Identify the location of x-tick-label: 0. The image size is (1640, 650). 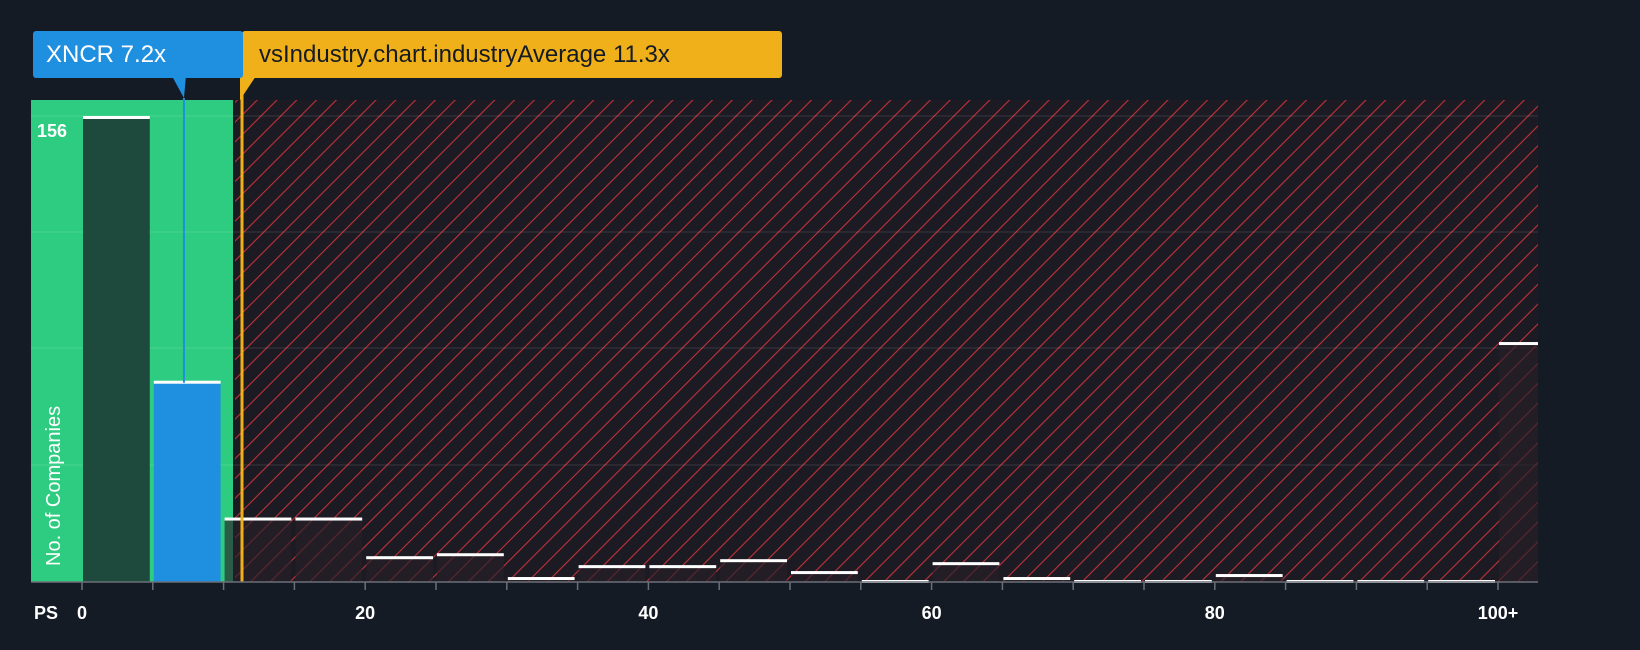
(82, 613).